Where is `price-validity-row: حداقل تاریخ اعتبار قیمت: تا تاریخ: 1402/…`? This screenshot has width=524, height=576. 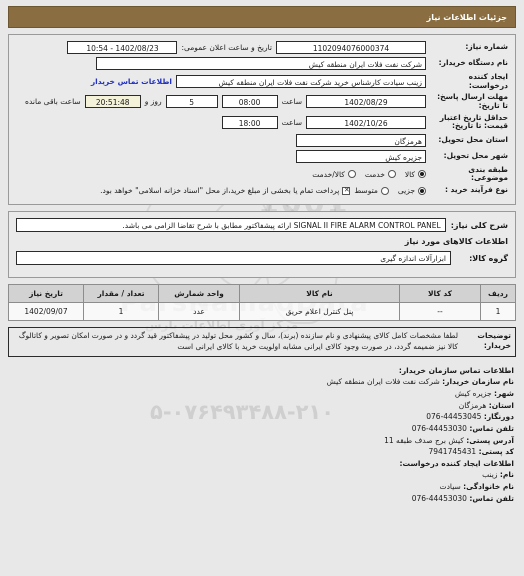 price-validity-row: حداقل تاریخ اعتبار قیمت: تا تاریخ: 1402/… is located at coordinates (262, 121).